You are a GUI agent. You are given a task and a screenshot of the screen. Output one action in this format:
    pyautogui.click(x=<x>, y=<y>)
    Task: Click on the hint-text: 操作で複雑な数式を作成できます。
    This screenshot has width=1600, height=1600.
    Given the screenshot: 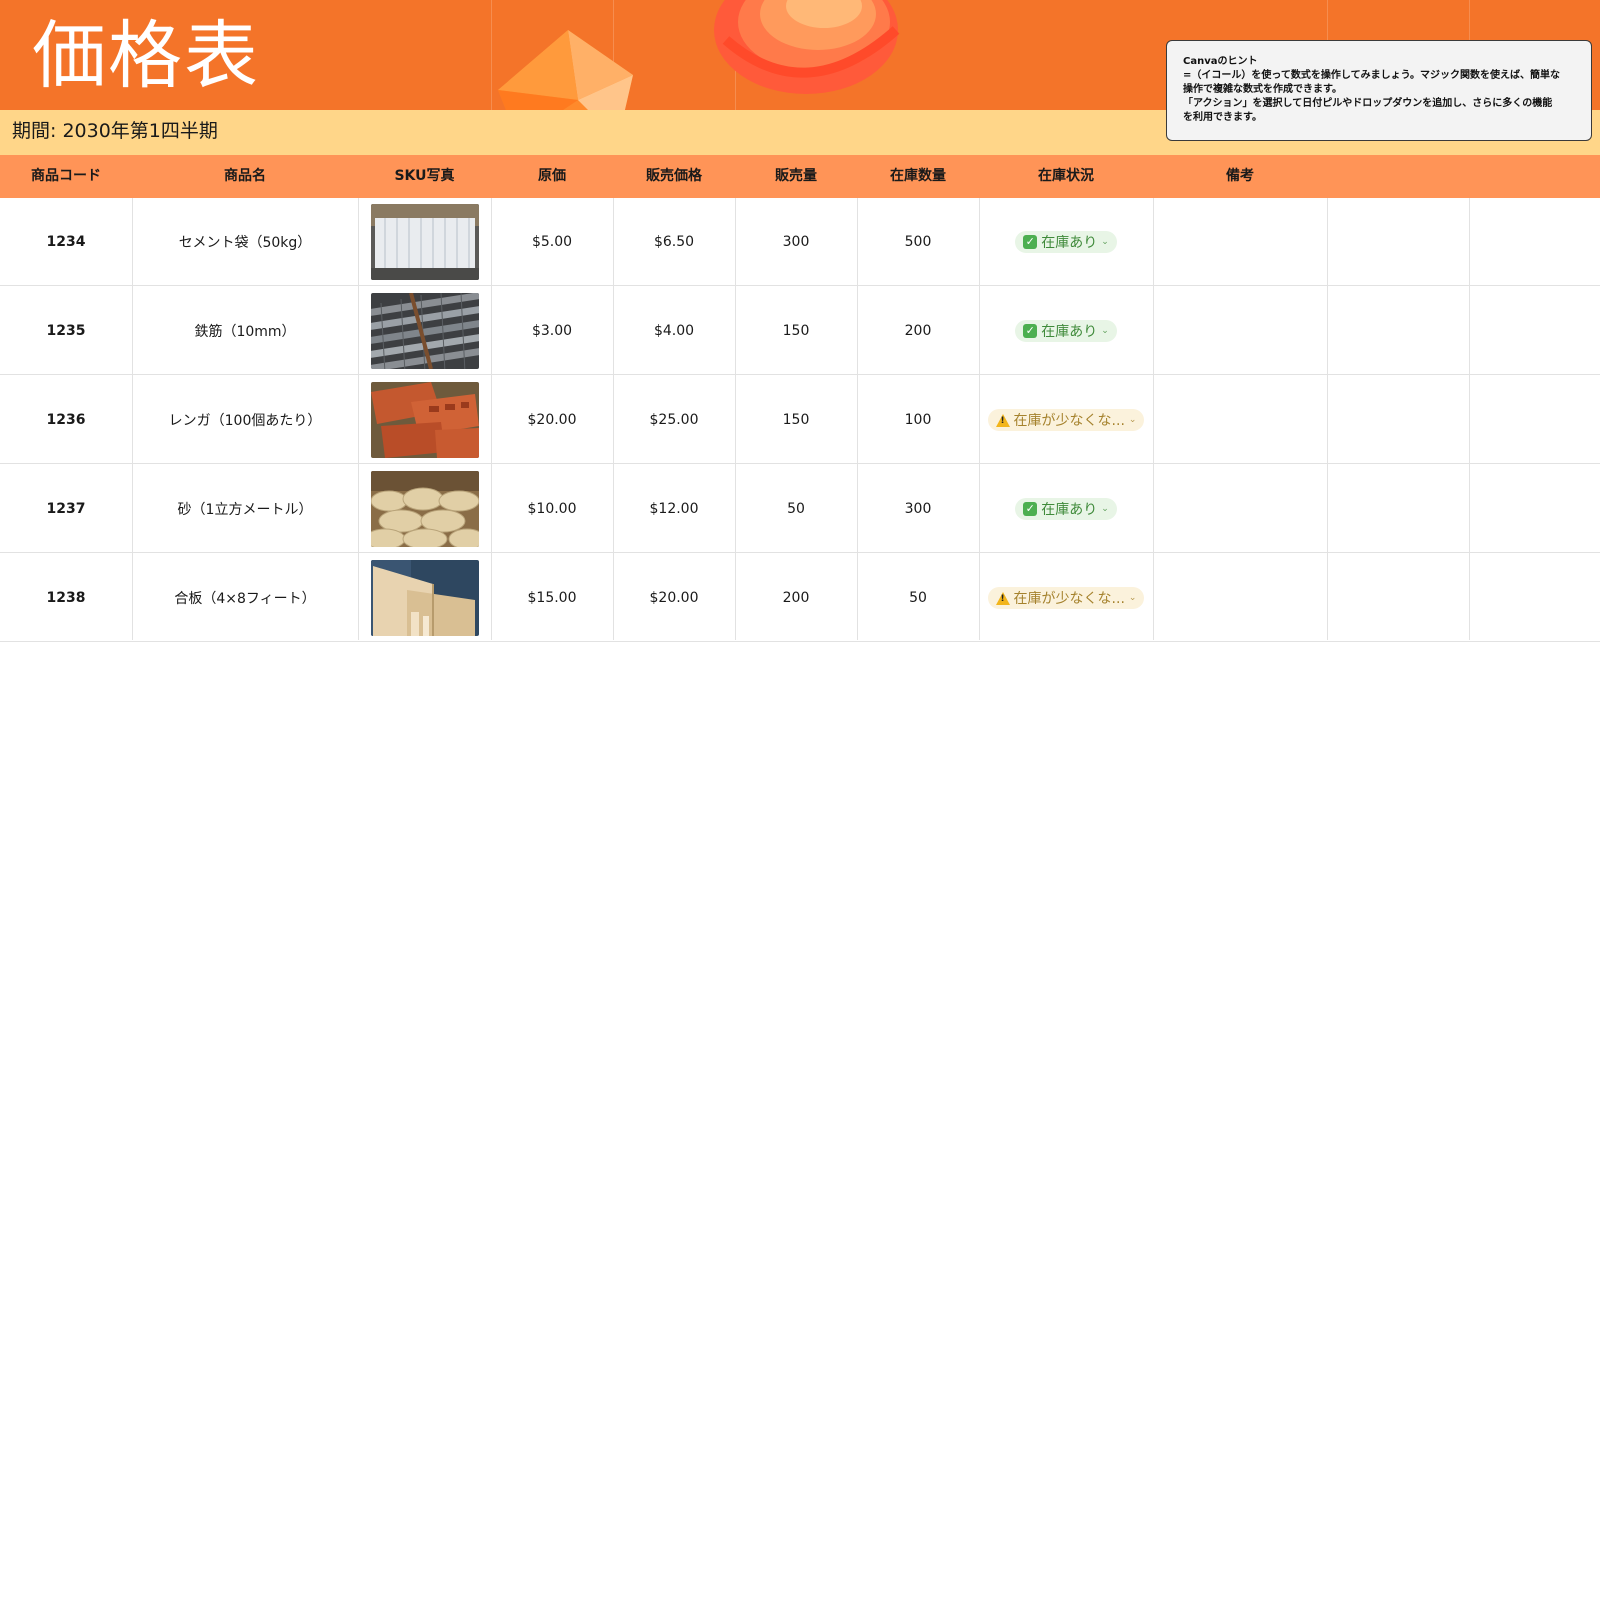 What is the action you would take?
    pyautogui.click(x=1262, y=89)
    